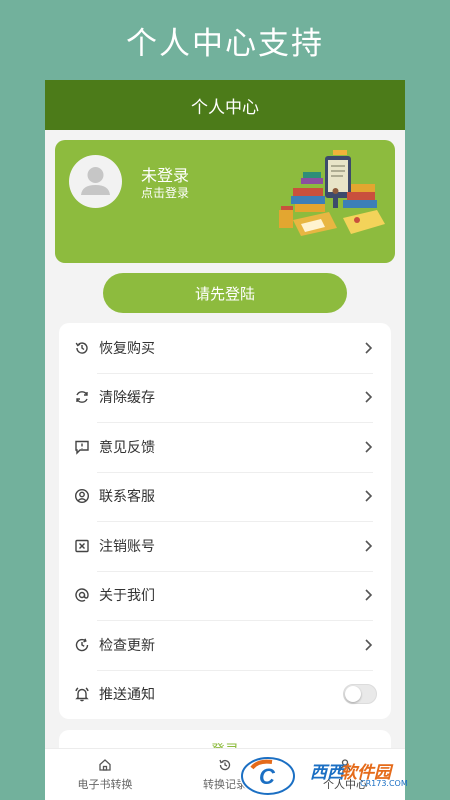 This screenshot has width=450, height=800. I want to click on watermark-logo-icon: C, so click(268, 776).